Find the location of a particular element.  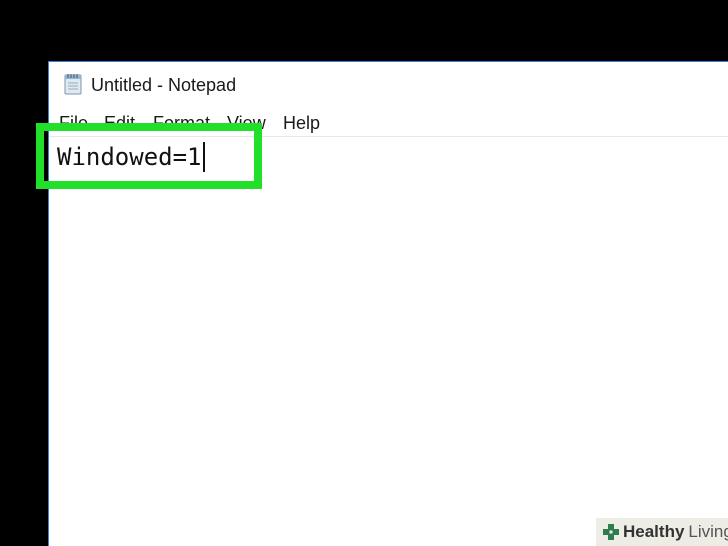

watermark: Healthy Living is located at coordinates (662, 532).